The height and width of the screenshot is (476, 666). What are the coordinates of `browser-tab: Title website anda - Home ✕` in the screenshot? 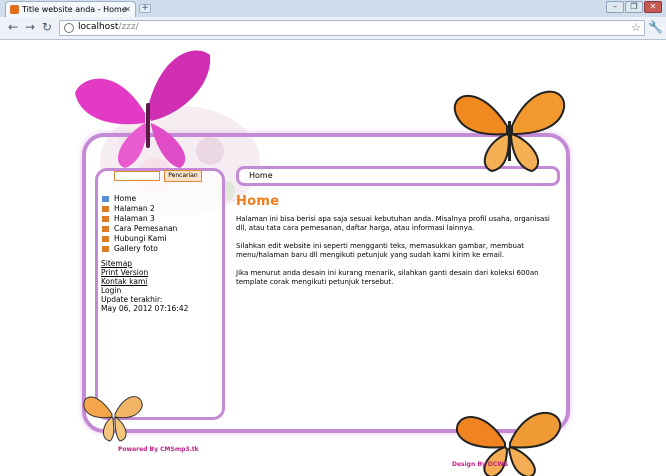 It's located at (70, 9).